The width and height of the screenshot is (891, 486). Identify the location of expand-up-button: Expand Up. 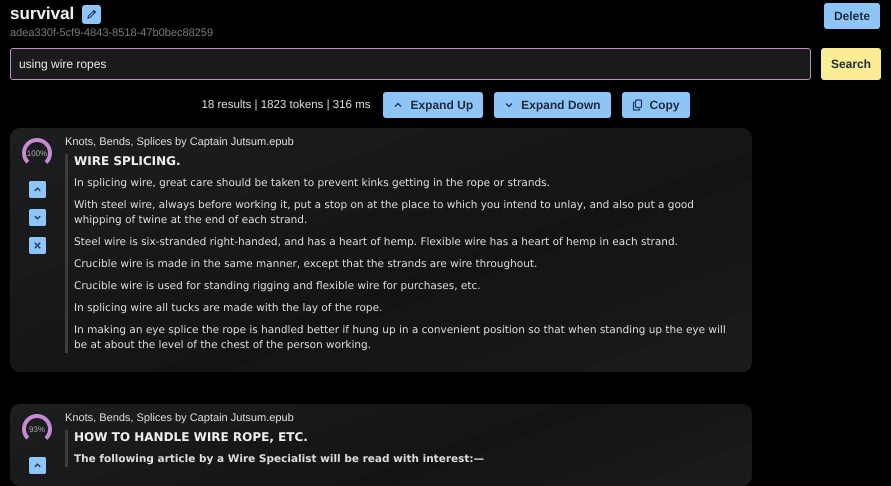
(433, 105).